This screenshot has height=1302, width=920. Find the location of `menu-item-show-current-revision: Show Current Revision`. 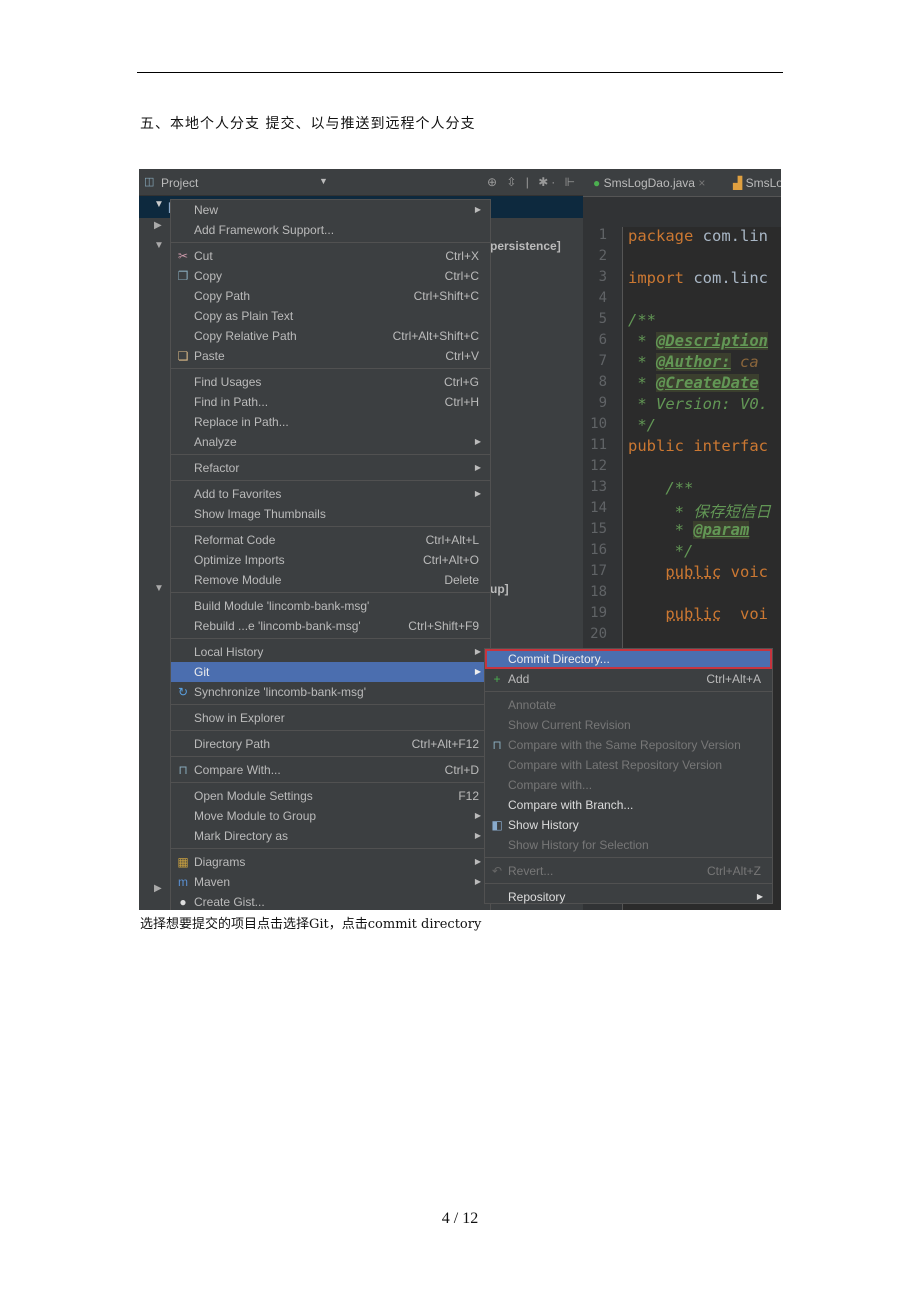

menu-item-show-current-revision: Show Current Revision is located at coordinates (628, 725).